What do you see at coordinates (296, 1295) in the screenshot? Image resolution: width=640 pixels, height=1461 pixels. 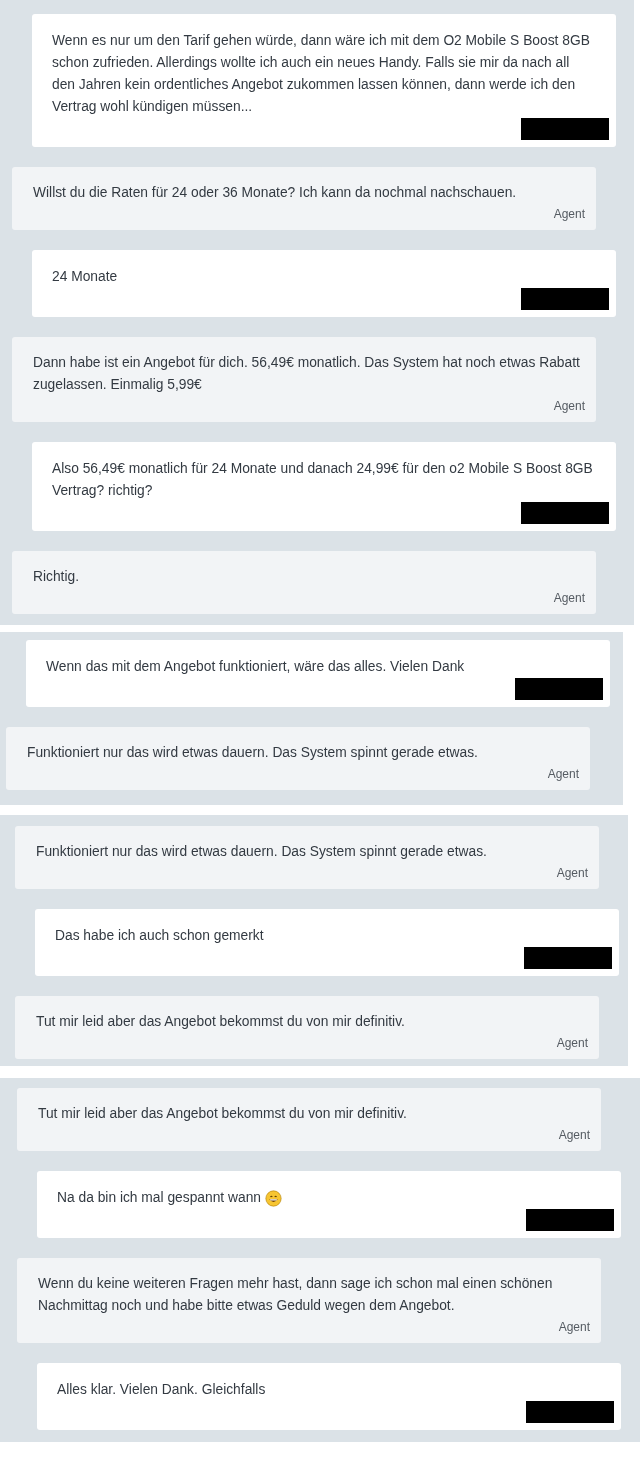 I see `message-text: Wenn du keine weiteren Fragen mehr hast, dann sage ich schon mal einen schönen Nachmittag noch und habe bitte etwas Geduld wegen dem Angebot.` at bounding box center [296, 1295].